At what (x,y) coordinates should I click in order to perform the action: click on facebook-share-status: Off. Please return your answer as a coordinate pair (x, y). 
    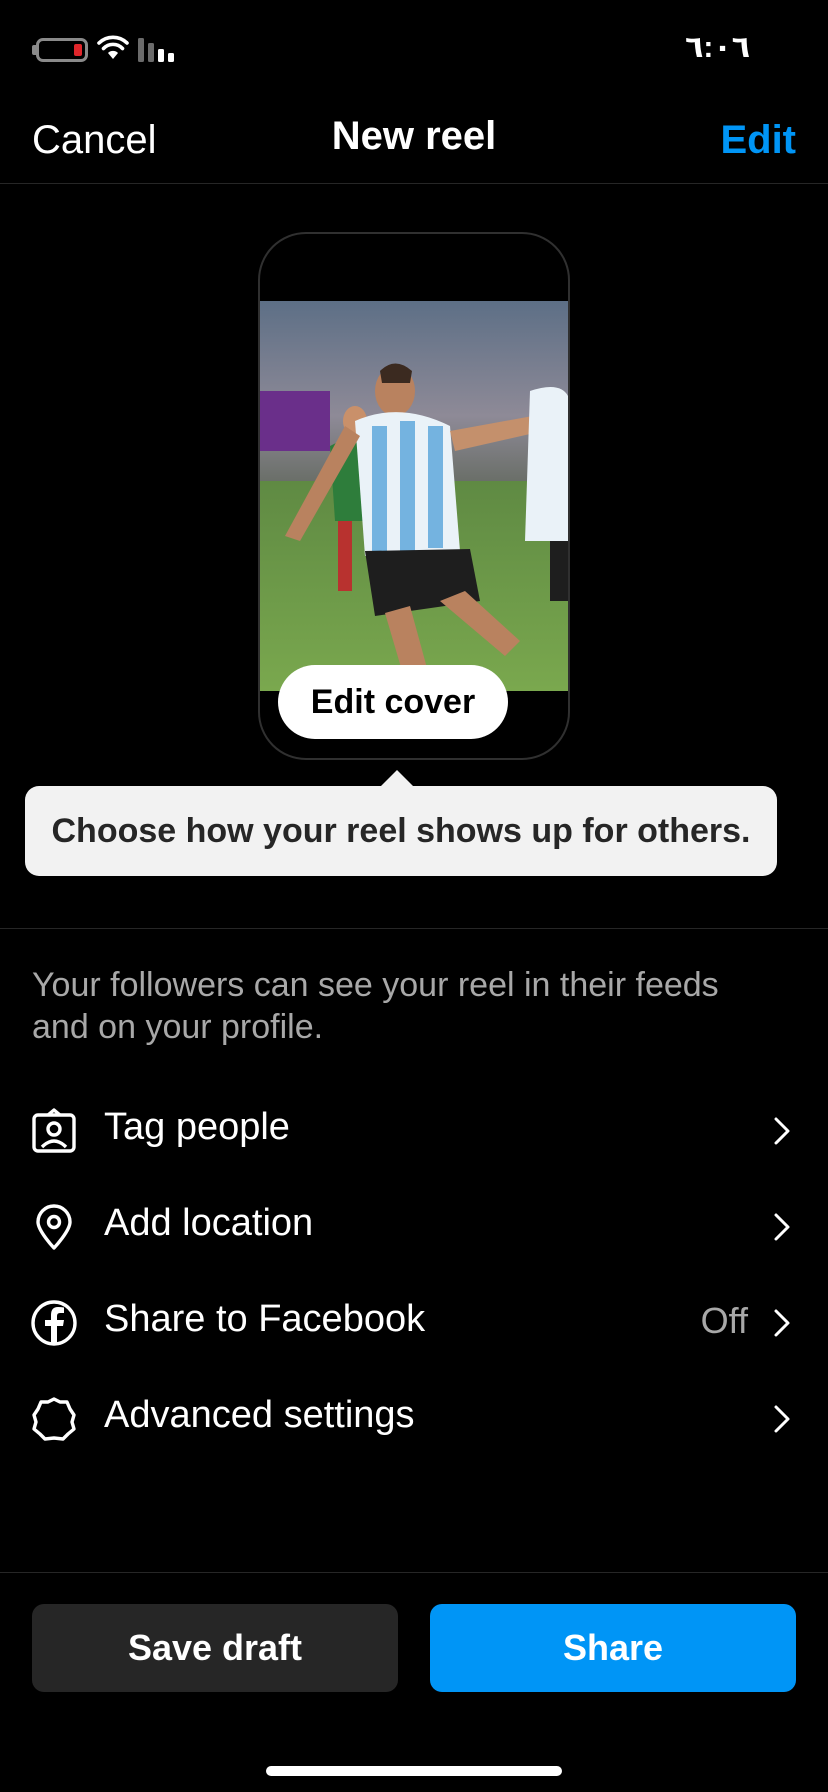
    Looking at the image, I should click on (724, 1320).